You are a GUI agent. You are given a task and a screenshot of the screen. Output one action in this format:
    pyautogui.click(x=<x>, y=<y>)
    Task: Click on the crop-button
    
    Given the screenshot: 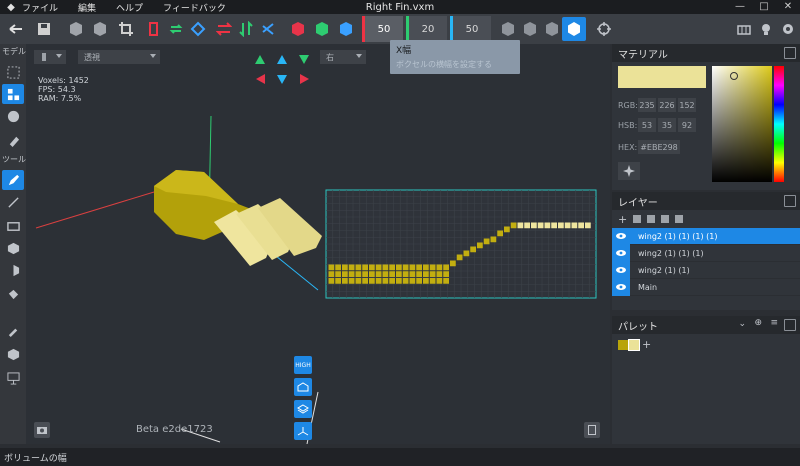 What is the action you would take?
    pyautogui.click(x=126, y=29)
    